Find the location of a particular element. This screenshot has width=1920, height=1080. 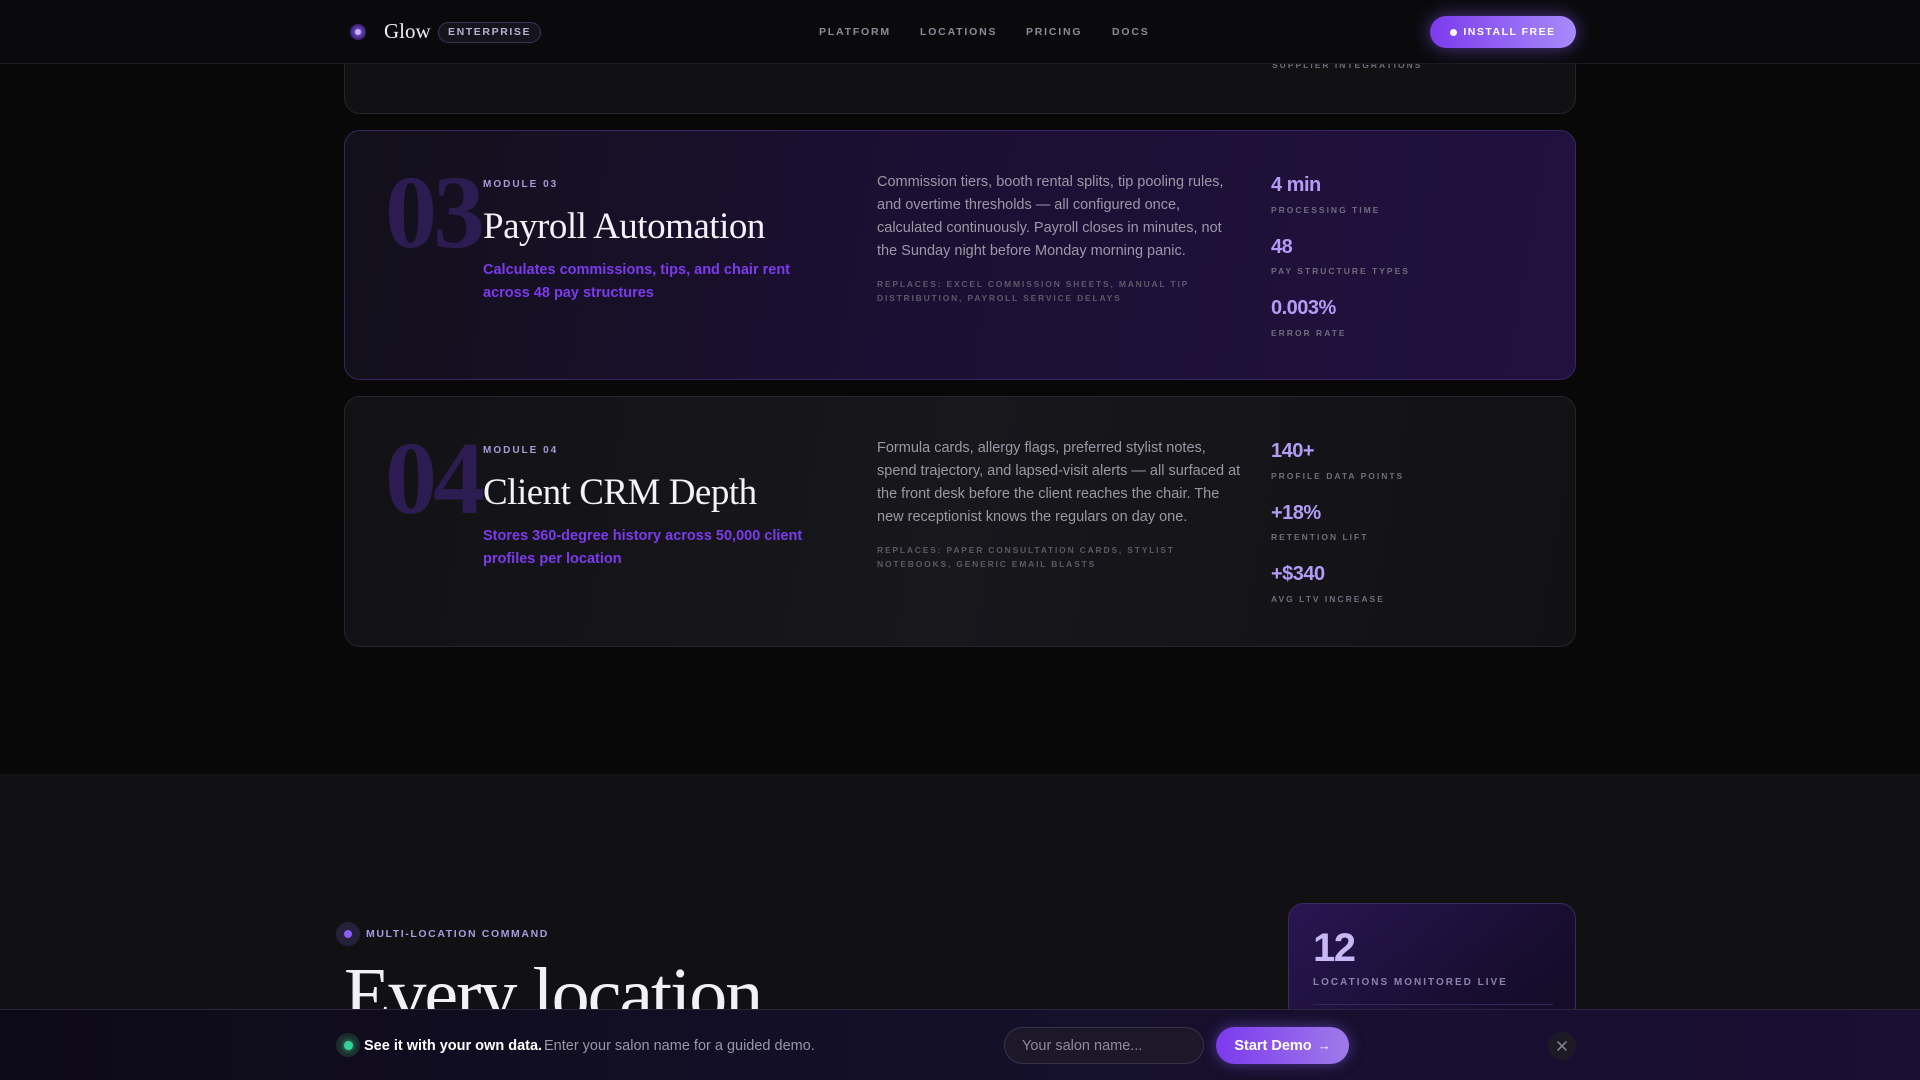

start-demo-button: Start Demo → is located at coordinates (1282, 1045).